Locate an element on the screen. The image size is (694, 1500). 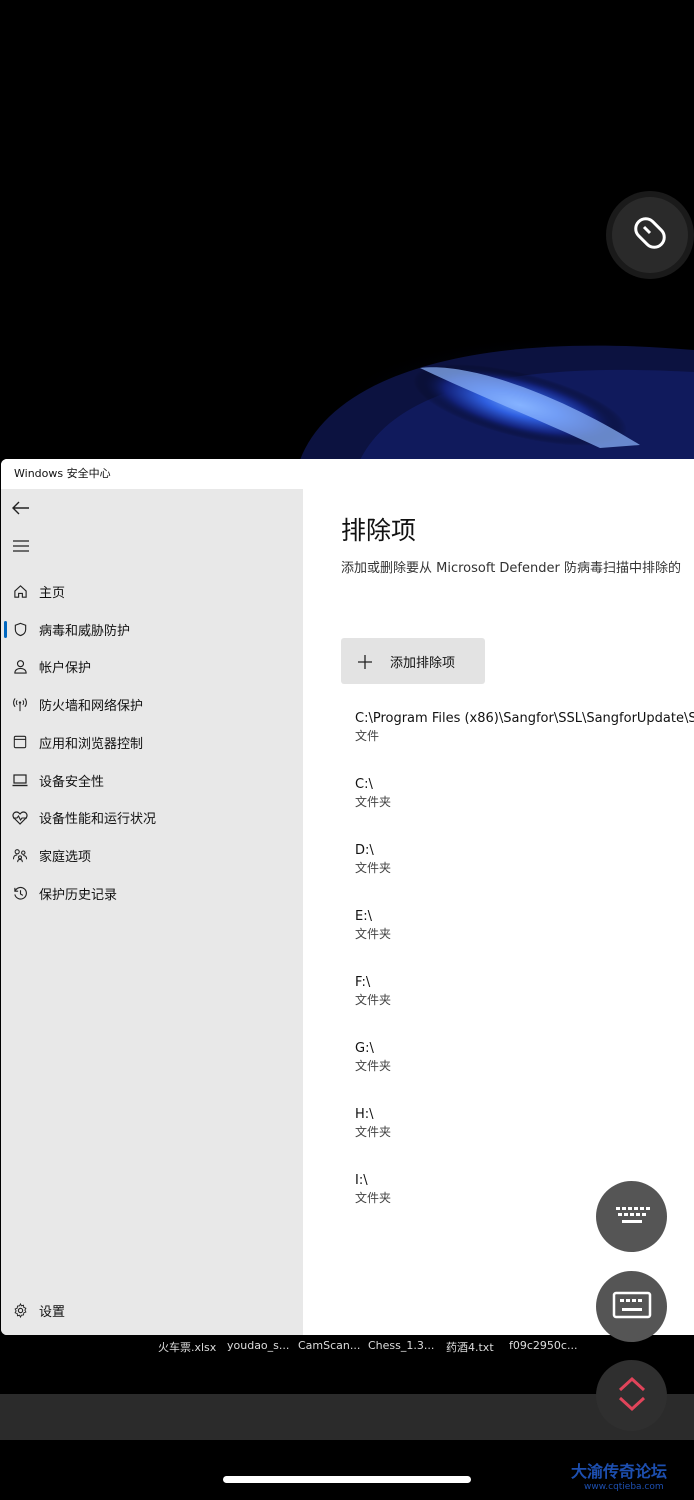
expand-collapse-button is located at coordinates (631, 1395).